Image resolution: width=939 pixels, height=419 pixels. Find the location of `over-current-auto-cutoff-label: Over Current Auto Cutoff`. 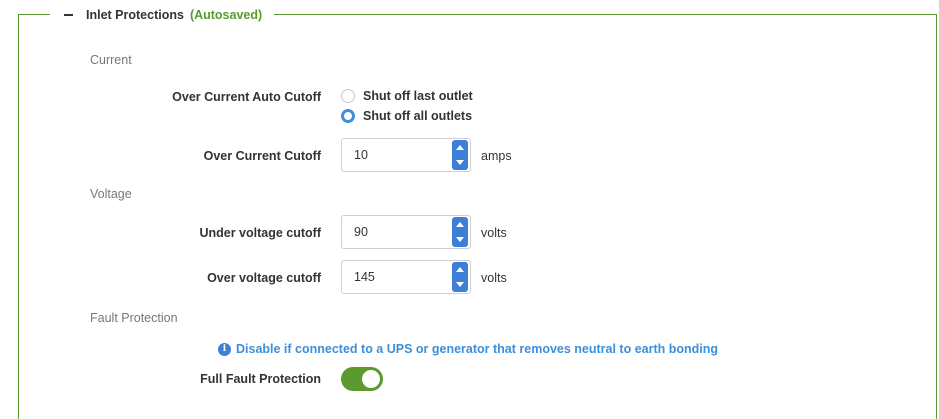

over-current-auto-cutoff-label: Over Current Auto Cutoff is located at coordinates (246, 97).